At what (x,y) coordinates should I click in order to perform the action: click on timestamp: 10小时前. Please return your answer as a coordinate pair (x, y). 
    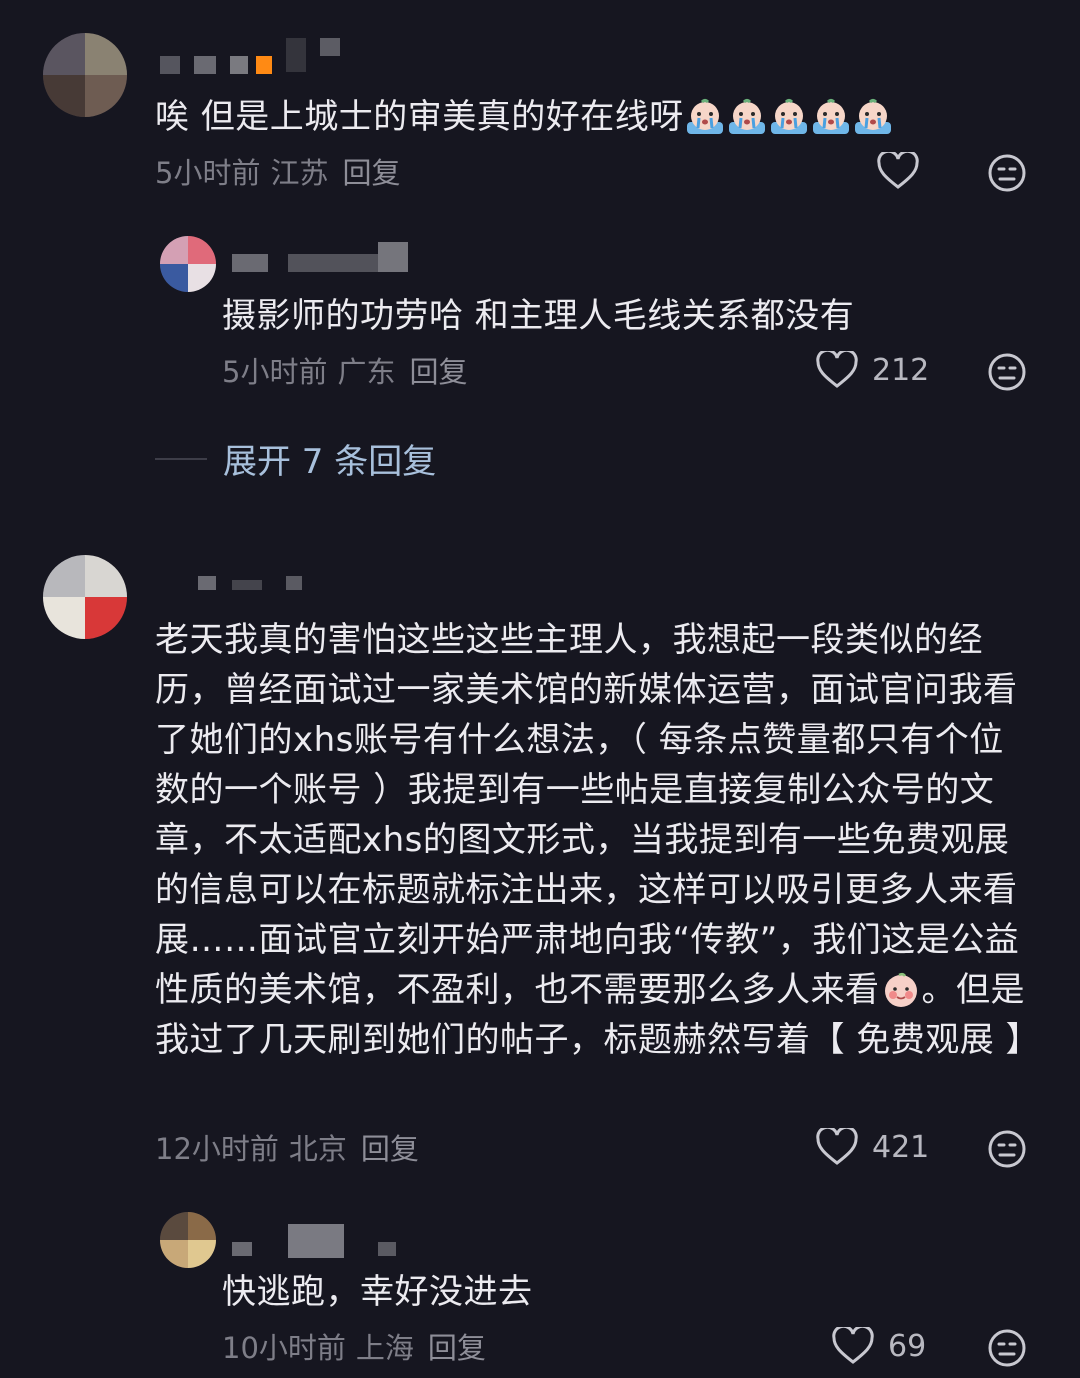
    Looking at the image, I should click on (284, 1348).